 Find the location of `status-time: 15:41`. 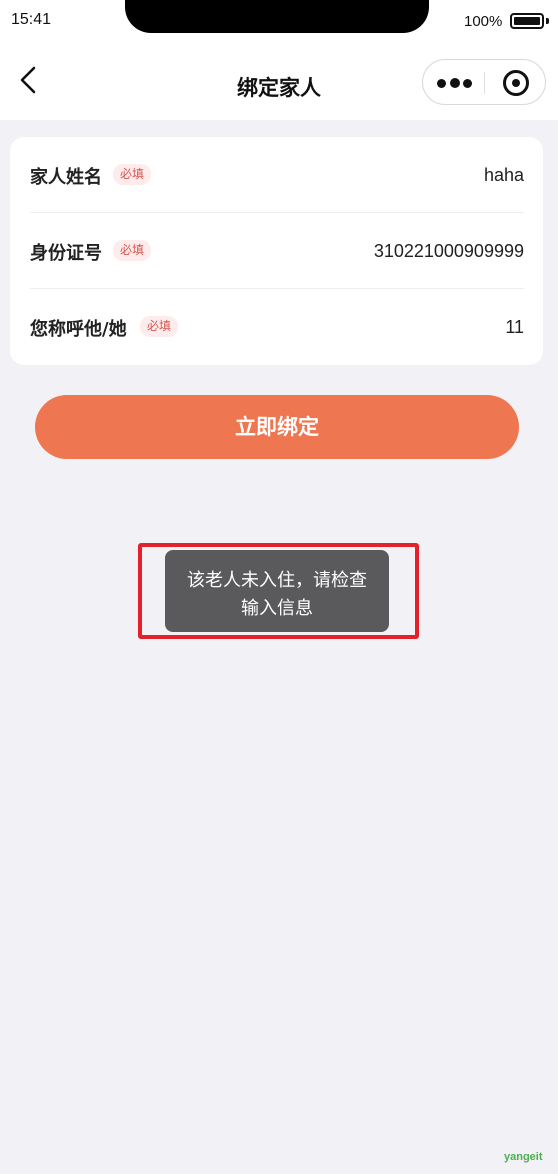

status-time: 15:41 is located at coordinates (31, 19).